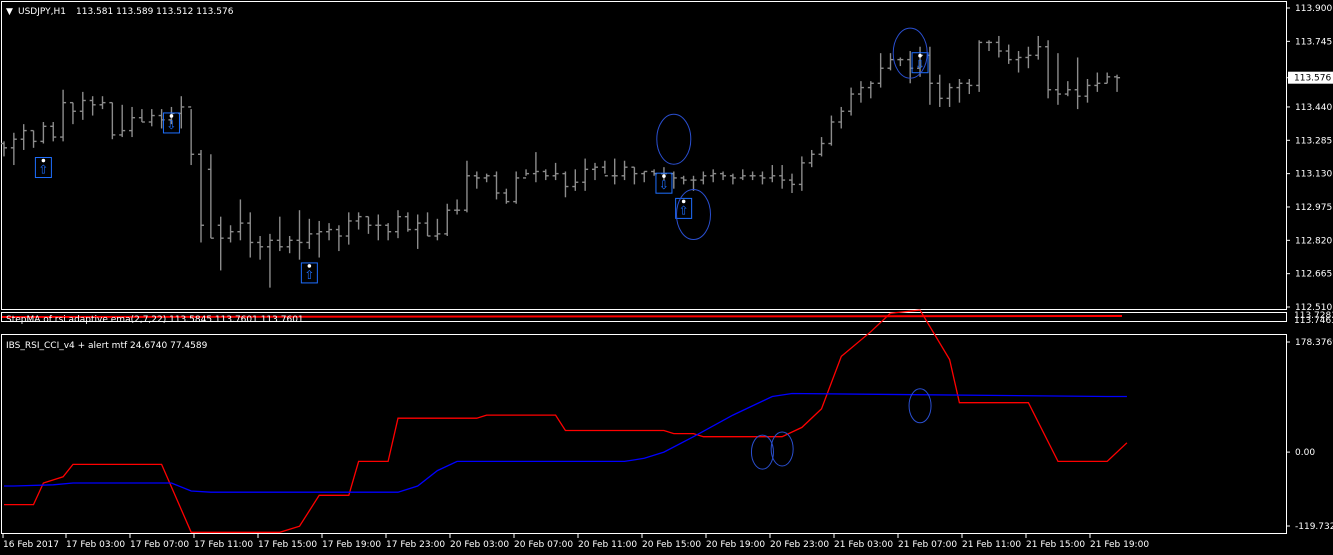 The height and width of the screenshot is (555, 1333). Describe the element at coordinates (607, 545) in the screenshot. I see `time-tick-label: 20 Feb 11:00` at that location.